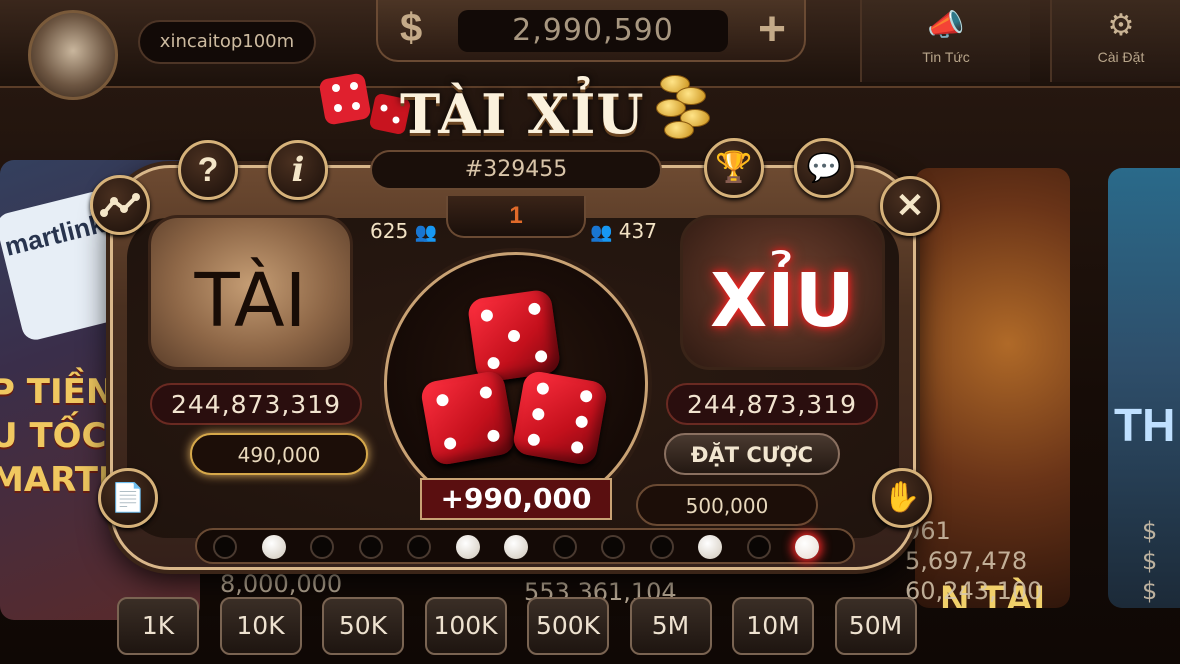 Image resolution: width=1180 pixels, height=664 pixels. What do you see at coordinates (158, 626) in the screenshot?
I see `chip-button: 1K` at bounding box center [158, 626].